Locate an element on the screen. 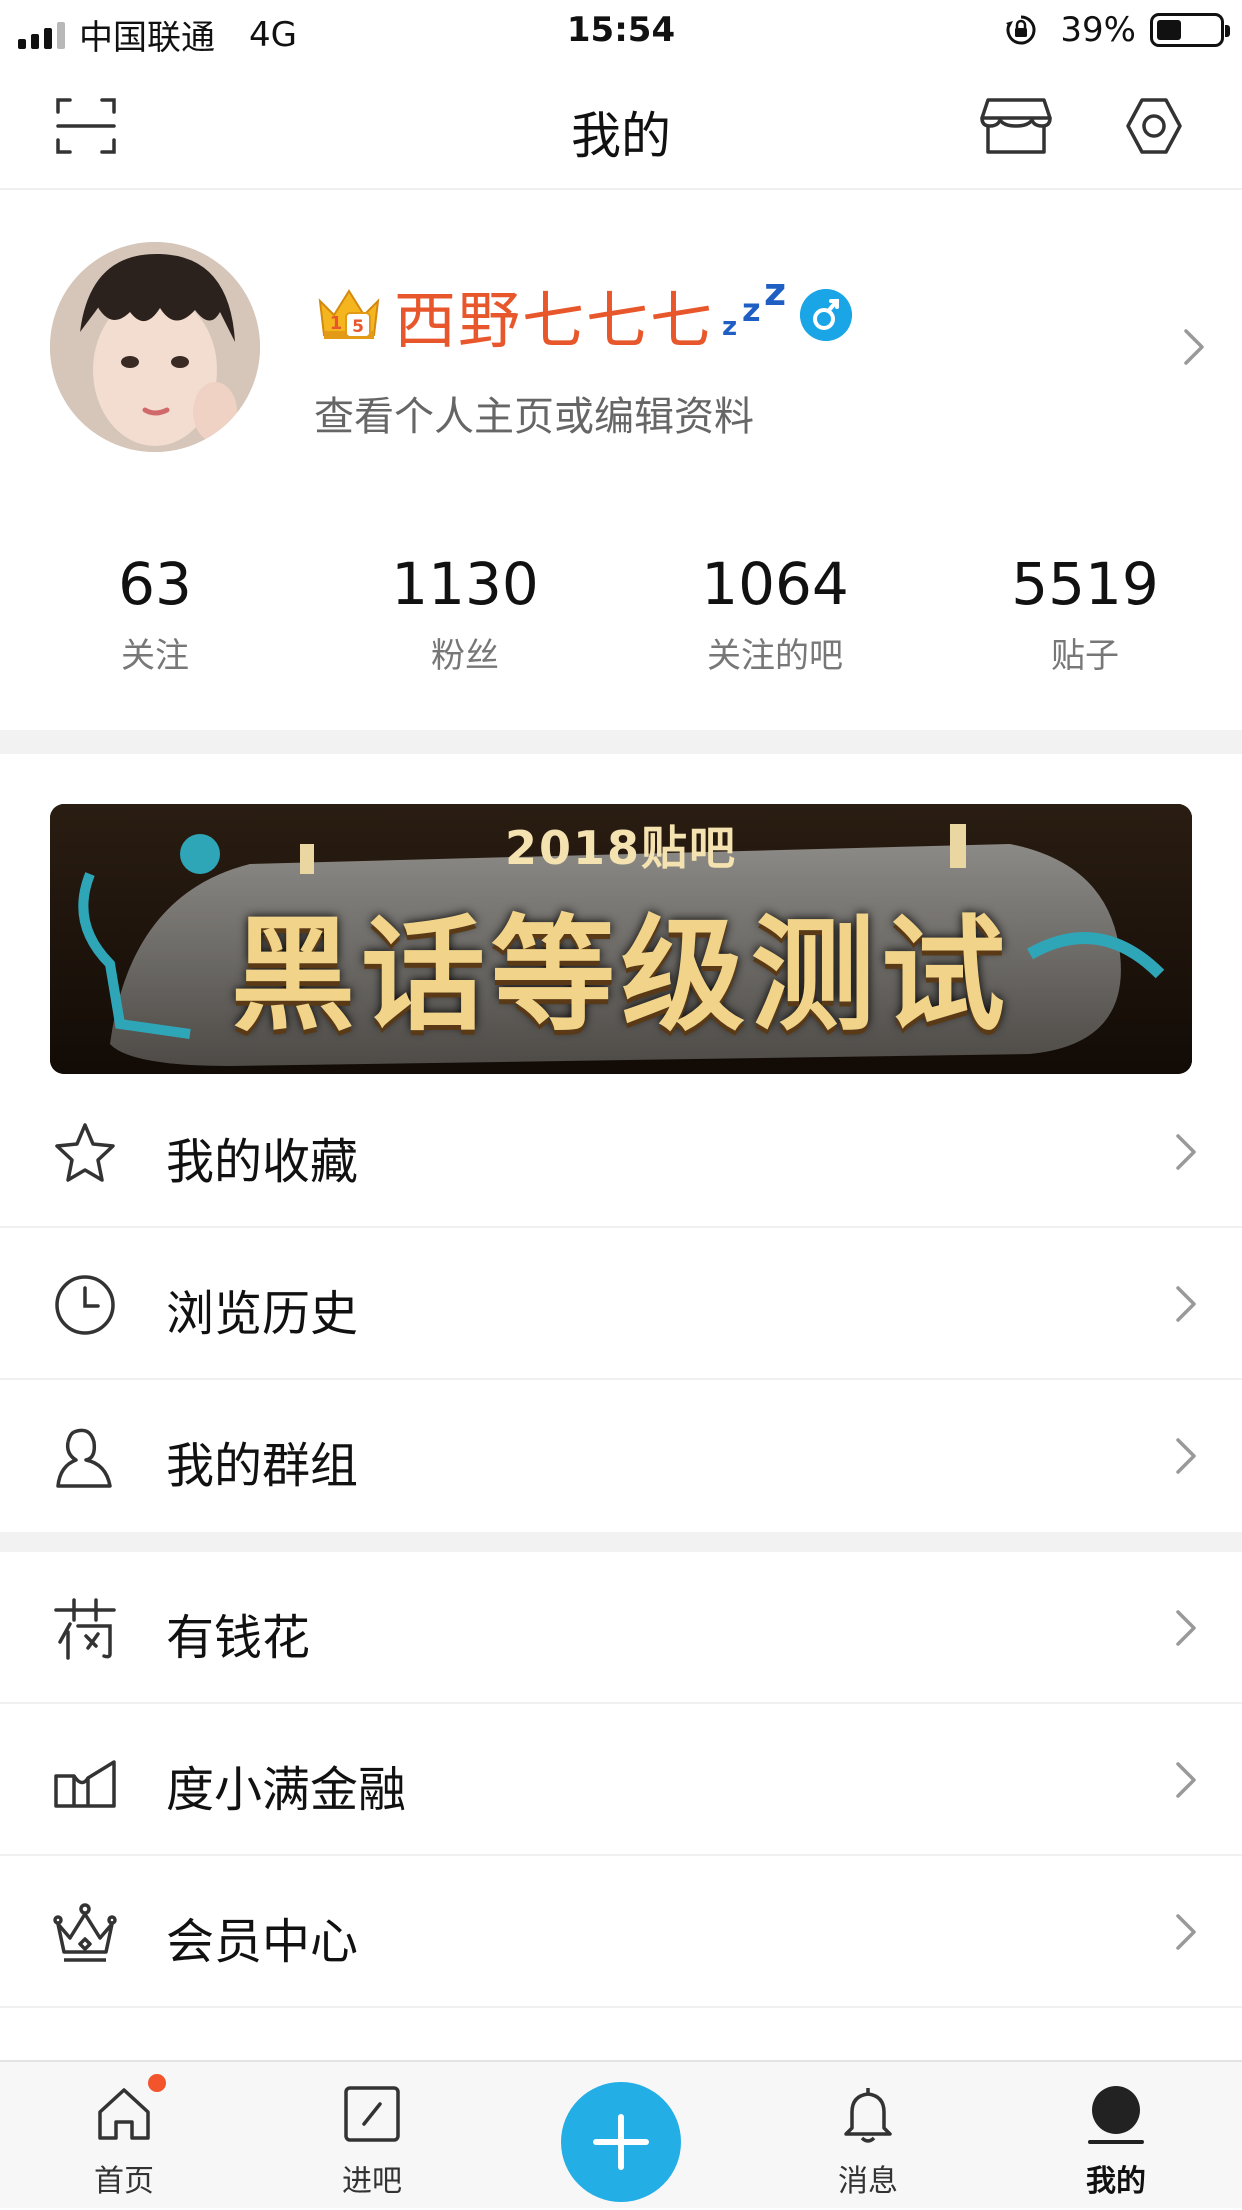  stat-label: 关注的吧 is located at coordinates (775, 656).